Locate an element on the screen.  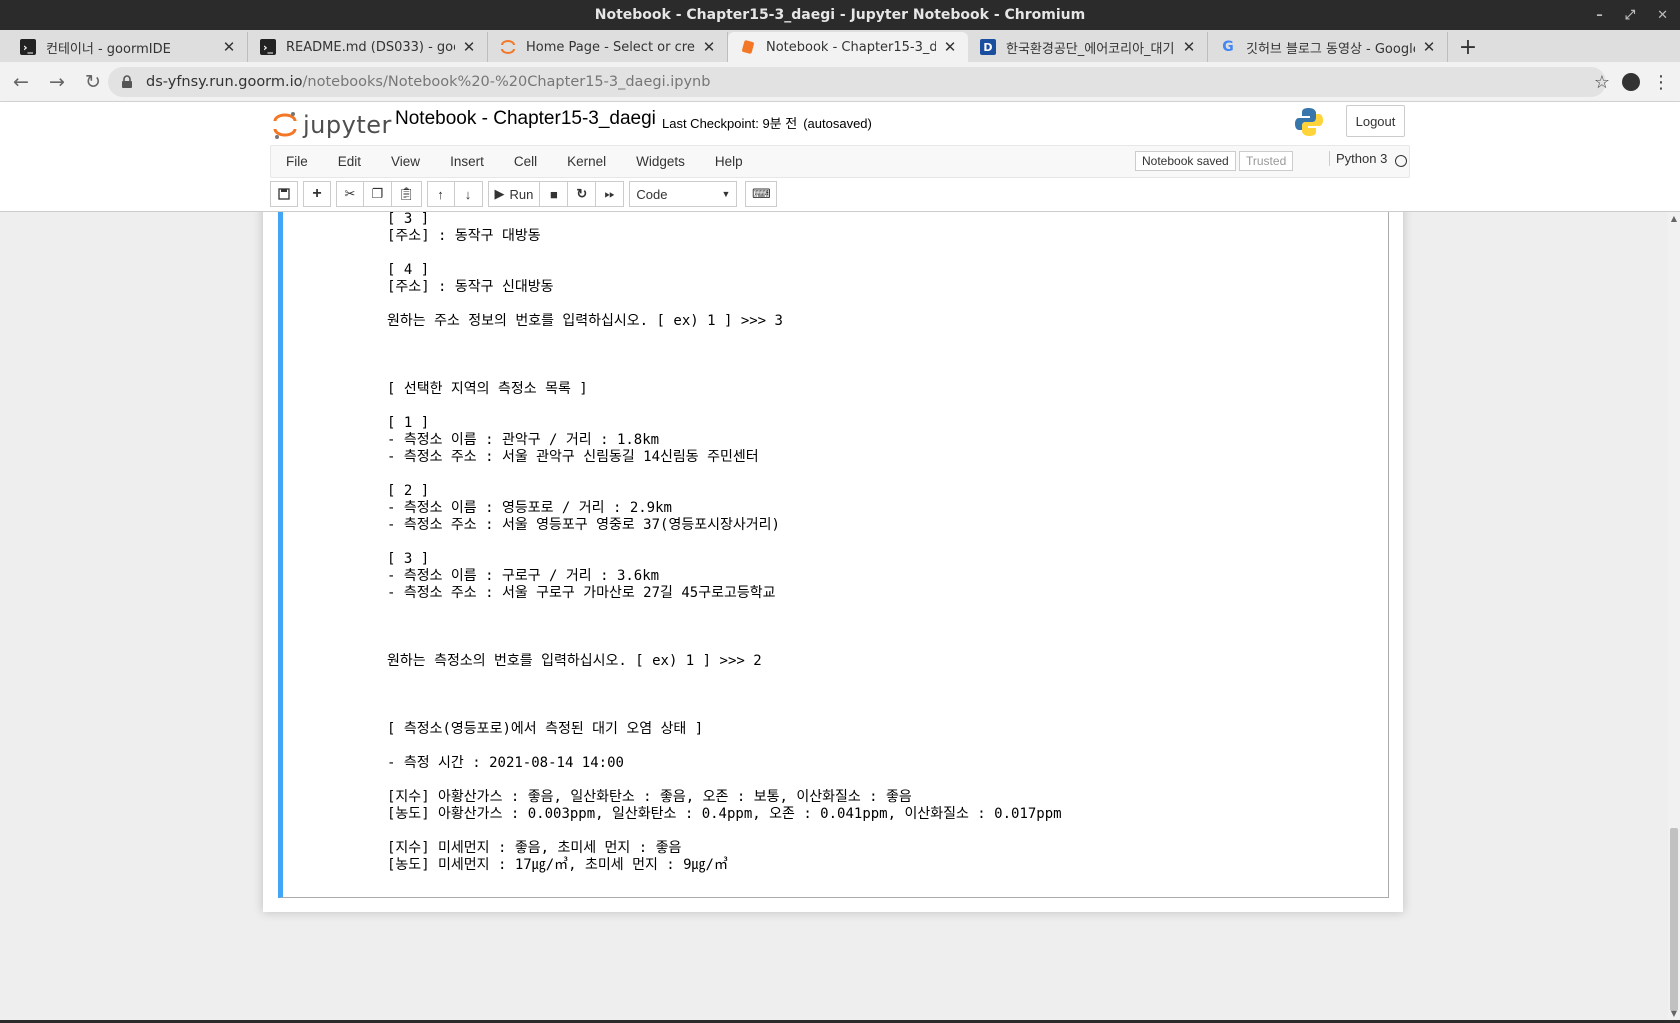
output-line: - 측정소 이름 : 구로구 / 거리 : 3.6km is located at coordinates (523, 576).